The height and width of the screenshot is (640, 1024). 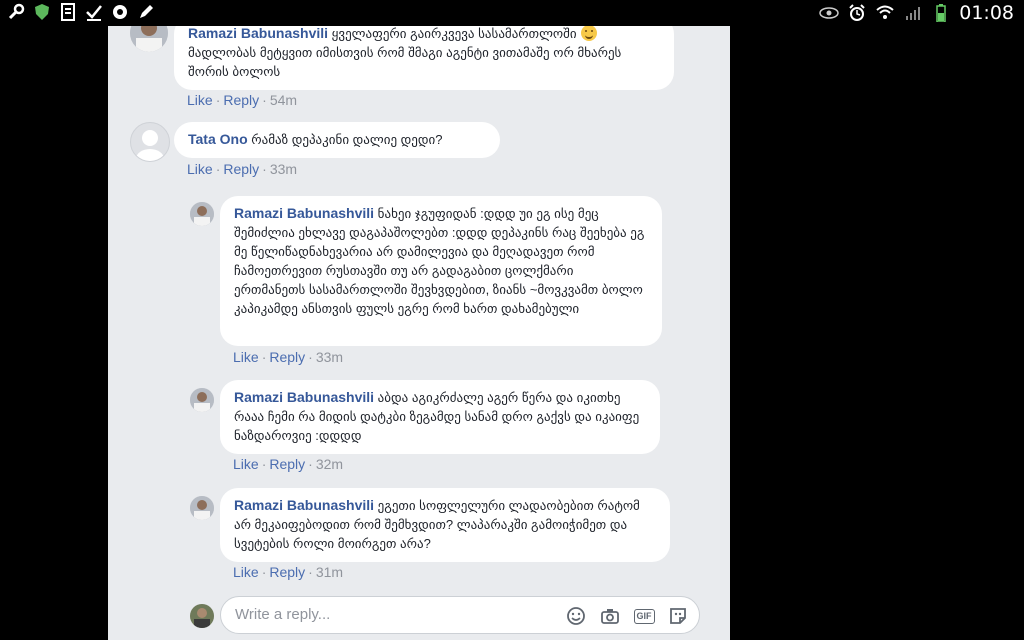 What do you see at coordinates (913, 13) in the screenshot?
I see `signal-icon` at bounding box center [913, 13].